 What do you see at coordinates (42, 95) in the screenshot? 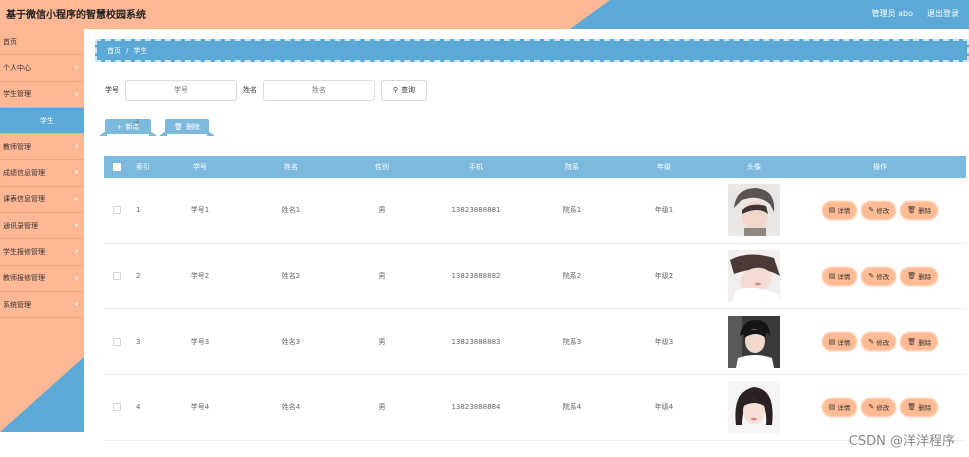
I see `sidebar-item-student-management: 学生管理 ▾` at bounding box center [42, 95].